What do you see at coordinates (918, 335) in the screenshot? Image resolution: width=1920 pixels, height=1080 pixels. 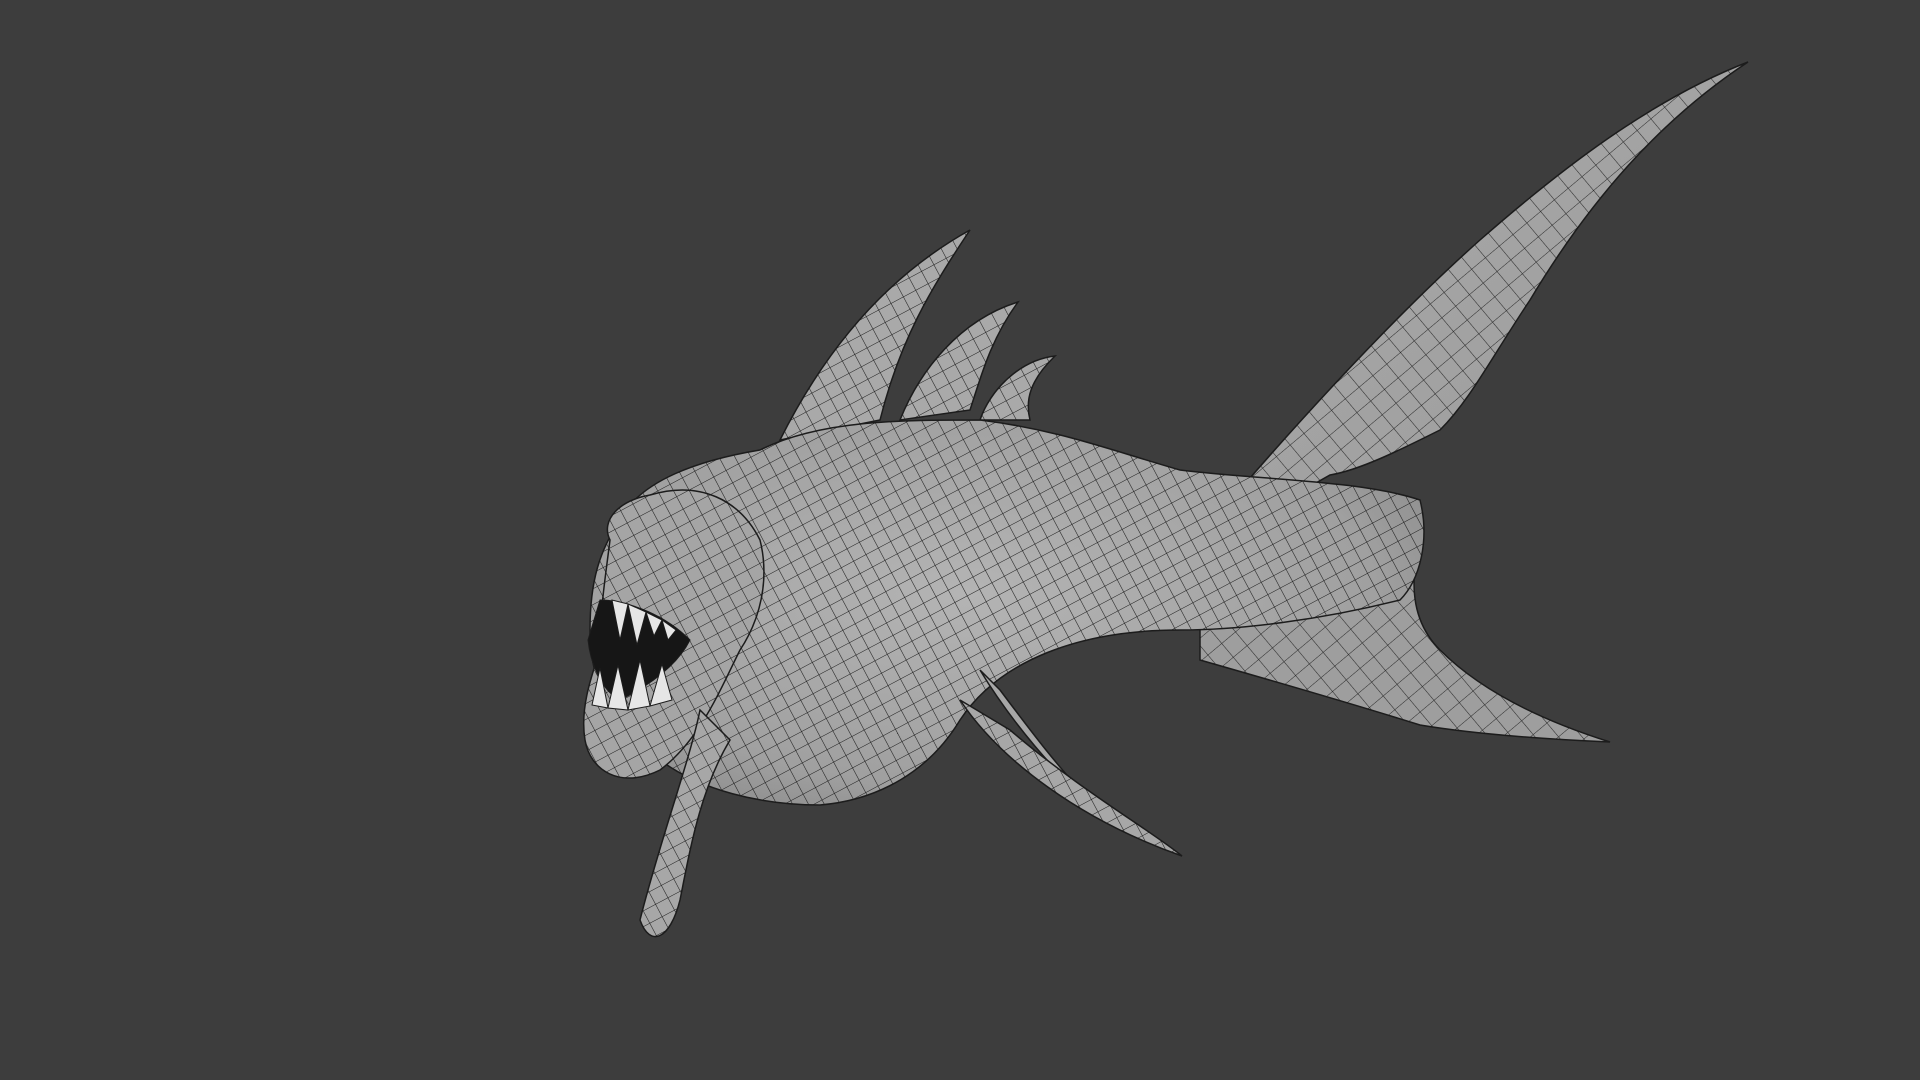 I see `dorsal-spikes` at bounding box center [918, 335].